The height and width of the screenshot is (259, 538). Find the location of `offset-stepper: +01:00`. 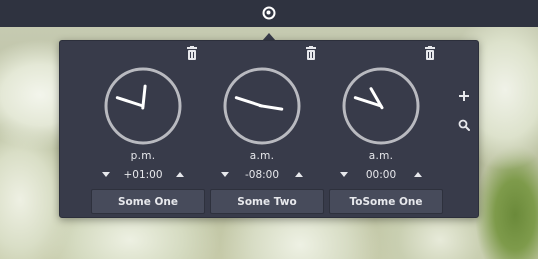

offset-stepper: +01:00 is located at coordinates (143, 176).